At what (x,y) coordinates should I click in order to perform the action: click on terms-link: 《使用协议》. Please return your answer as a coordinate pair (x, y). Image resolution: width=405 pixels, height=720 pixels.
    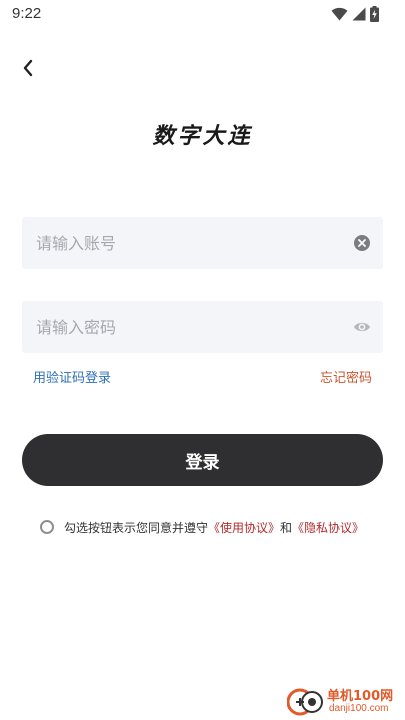
    Looking at the image, I should click on (244, 527).